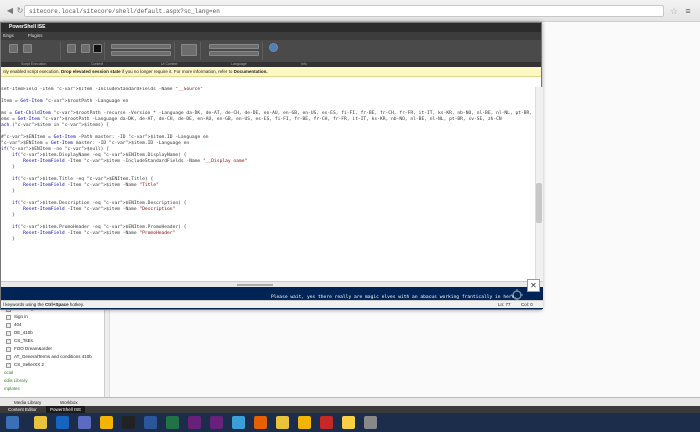 The width and height of the screenshot is (700, 432). I want to click on window-title: PowerShell ISE, so click(271, 27).